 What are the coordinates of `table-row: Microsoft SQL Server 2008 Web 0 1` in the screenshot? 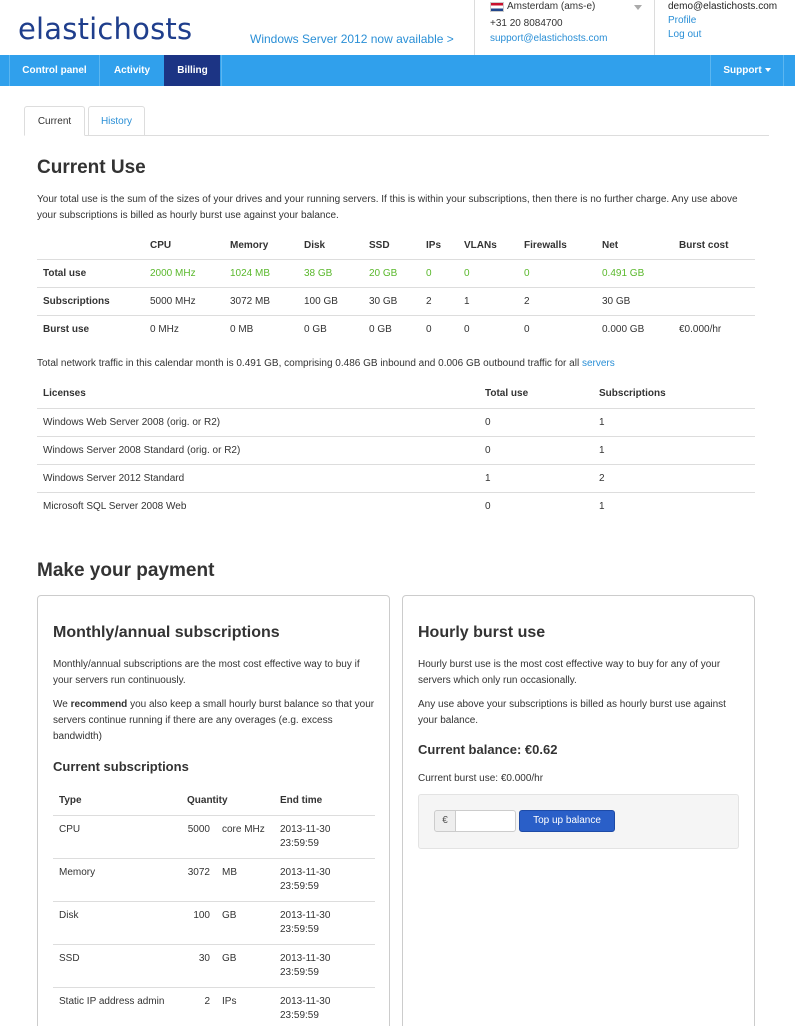 It's located at (396, 505).